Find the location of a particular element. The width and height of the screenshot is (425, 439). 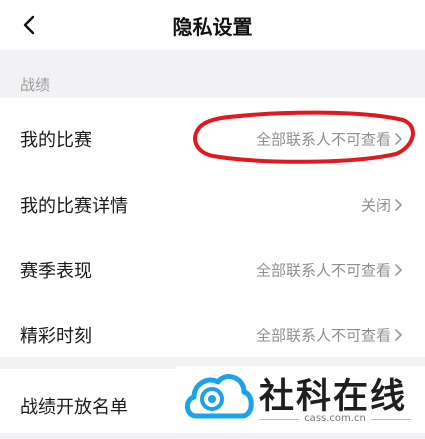

divider is located at coordinates (391, 419).